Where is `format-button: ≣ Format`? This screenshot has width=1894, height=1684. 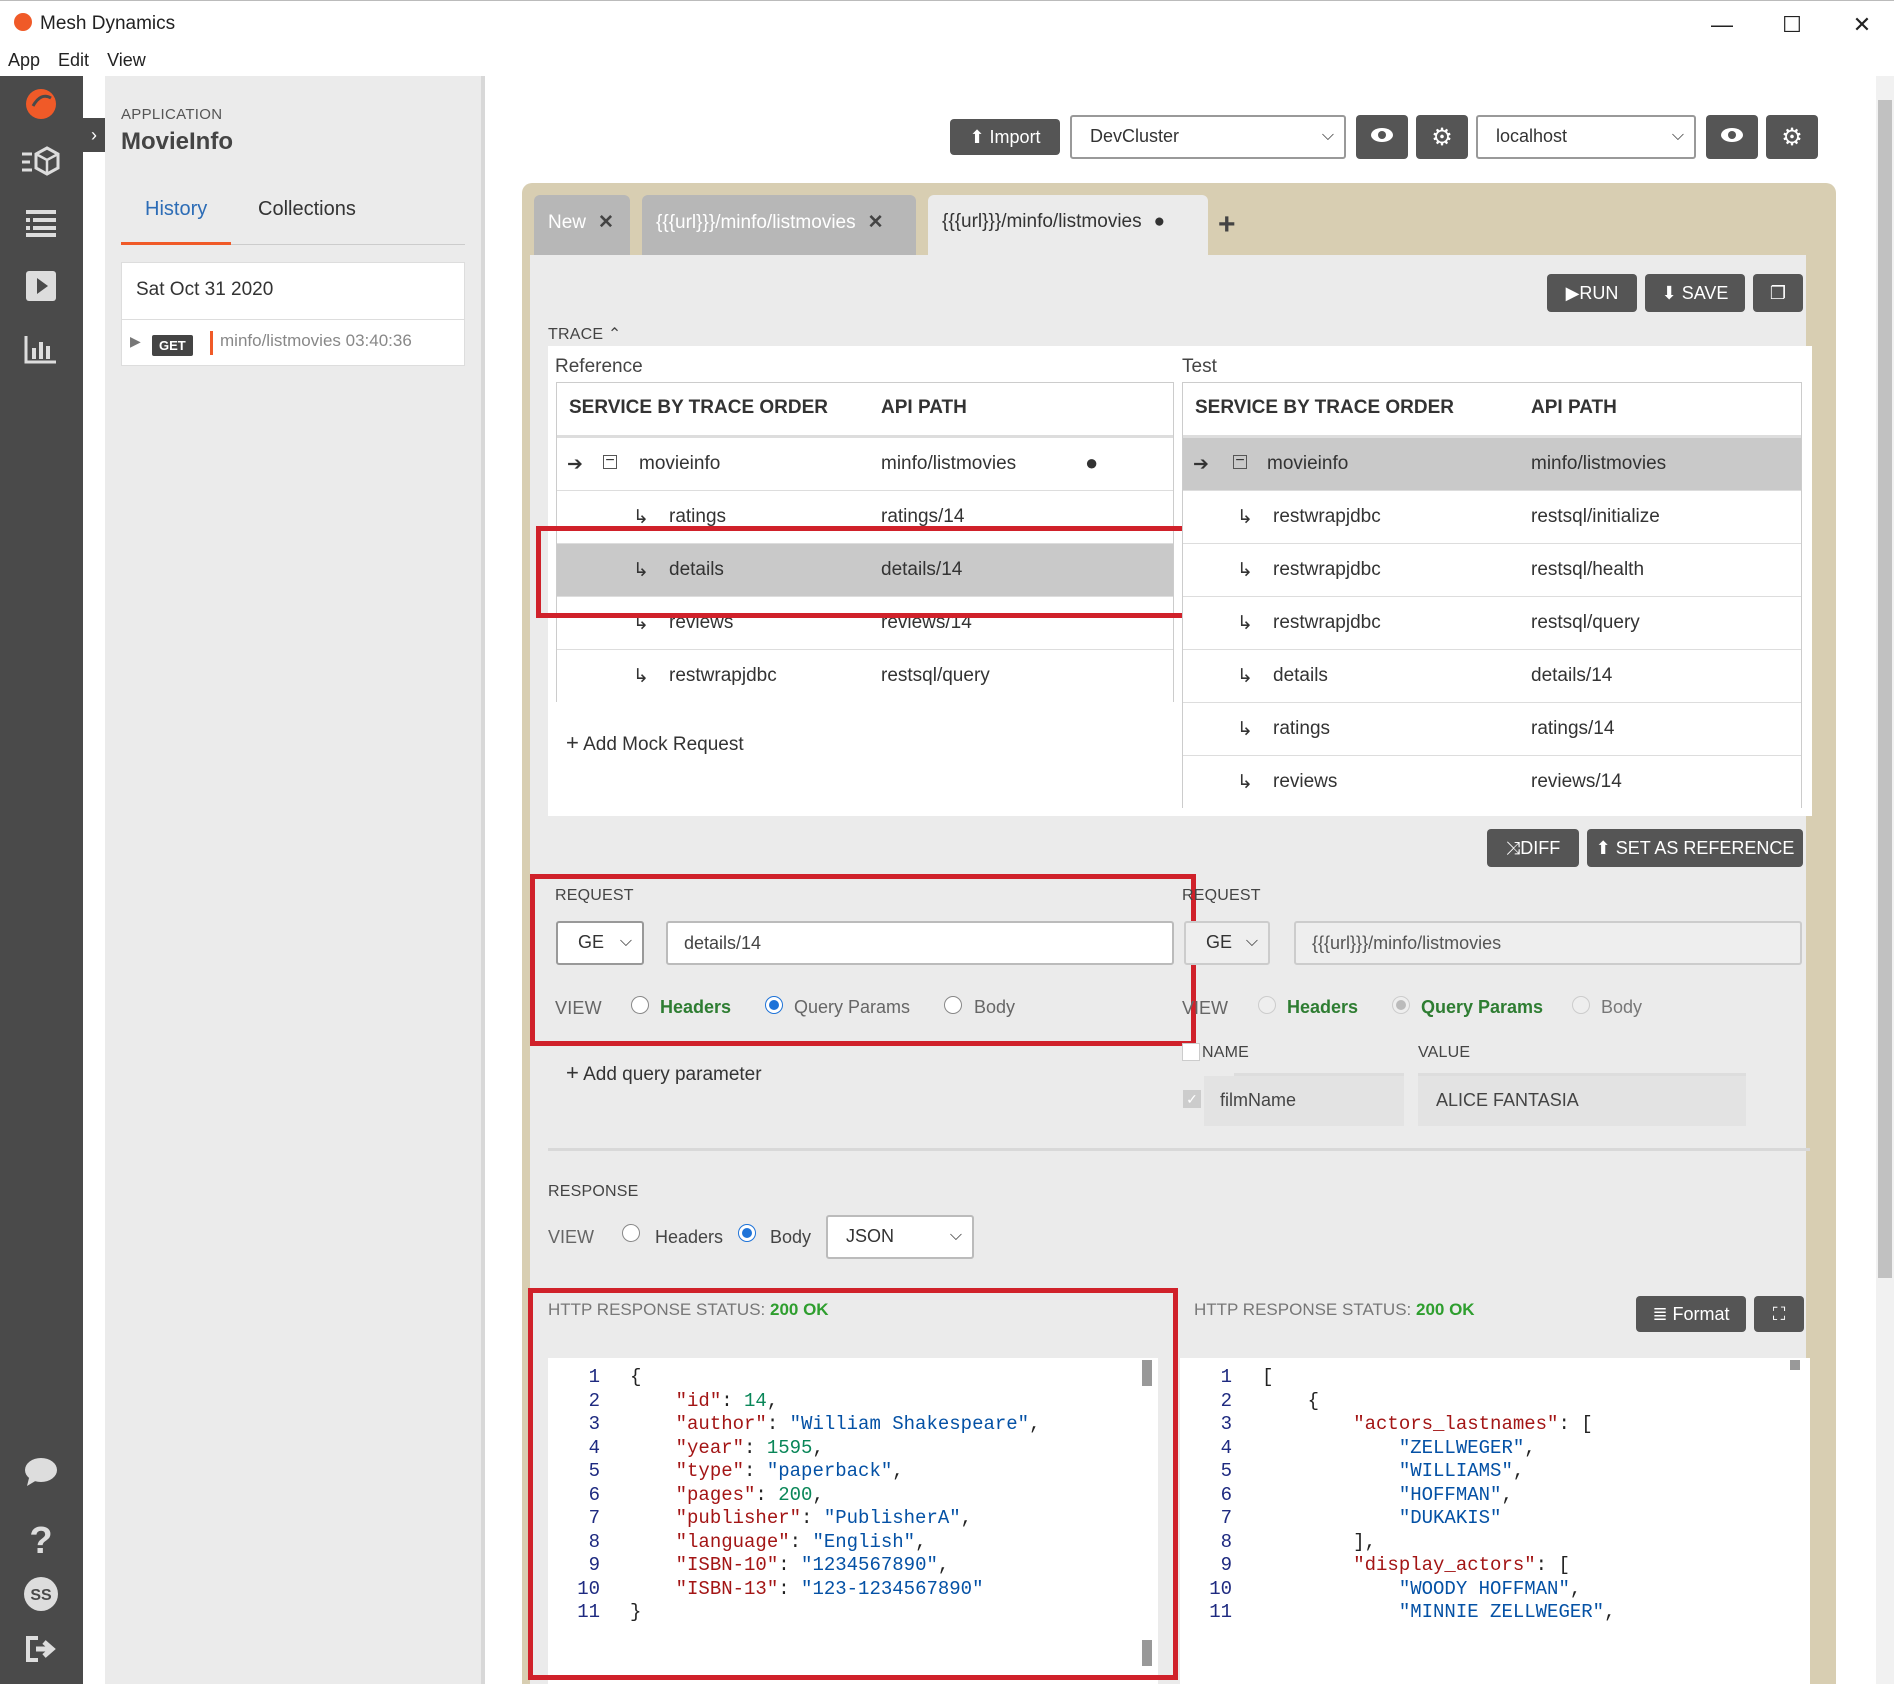 format-button: ≣ Format is located at coordinates (1691, 1314).